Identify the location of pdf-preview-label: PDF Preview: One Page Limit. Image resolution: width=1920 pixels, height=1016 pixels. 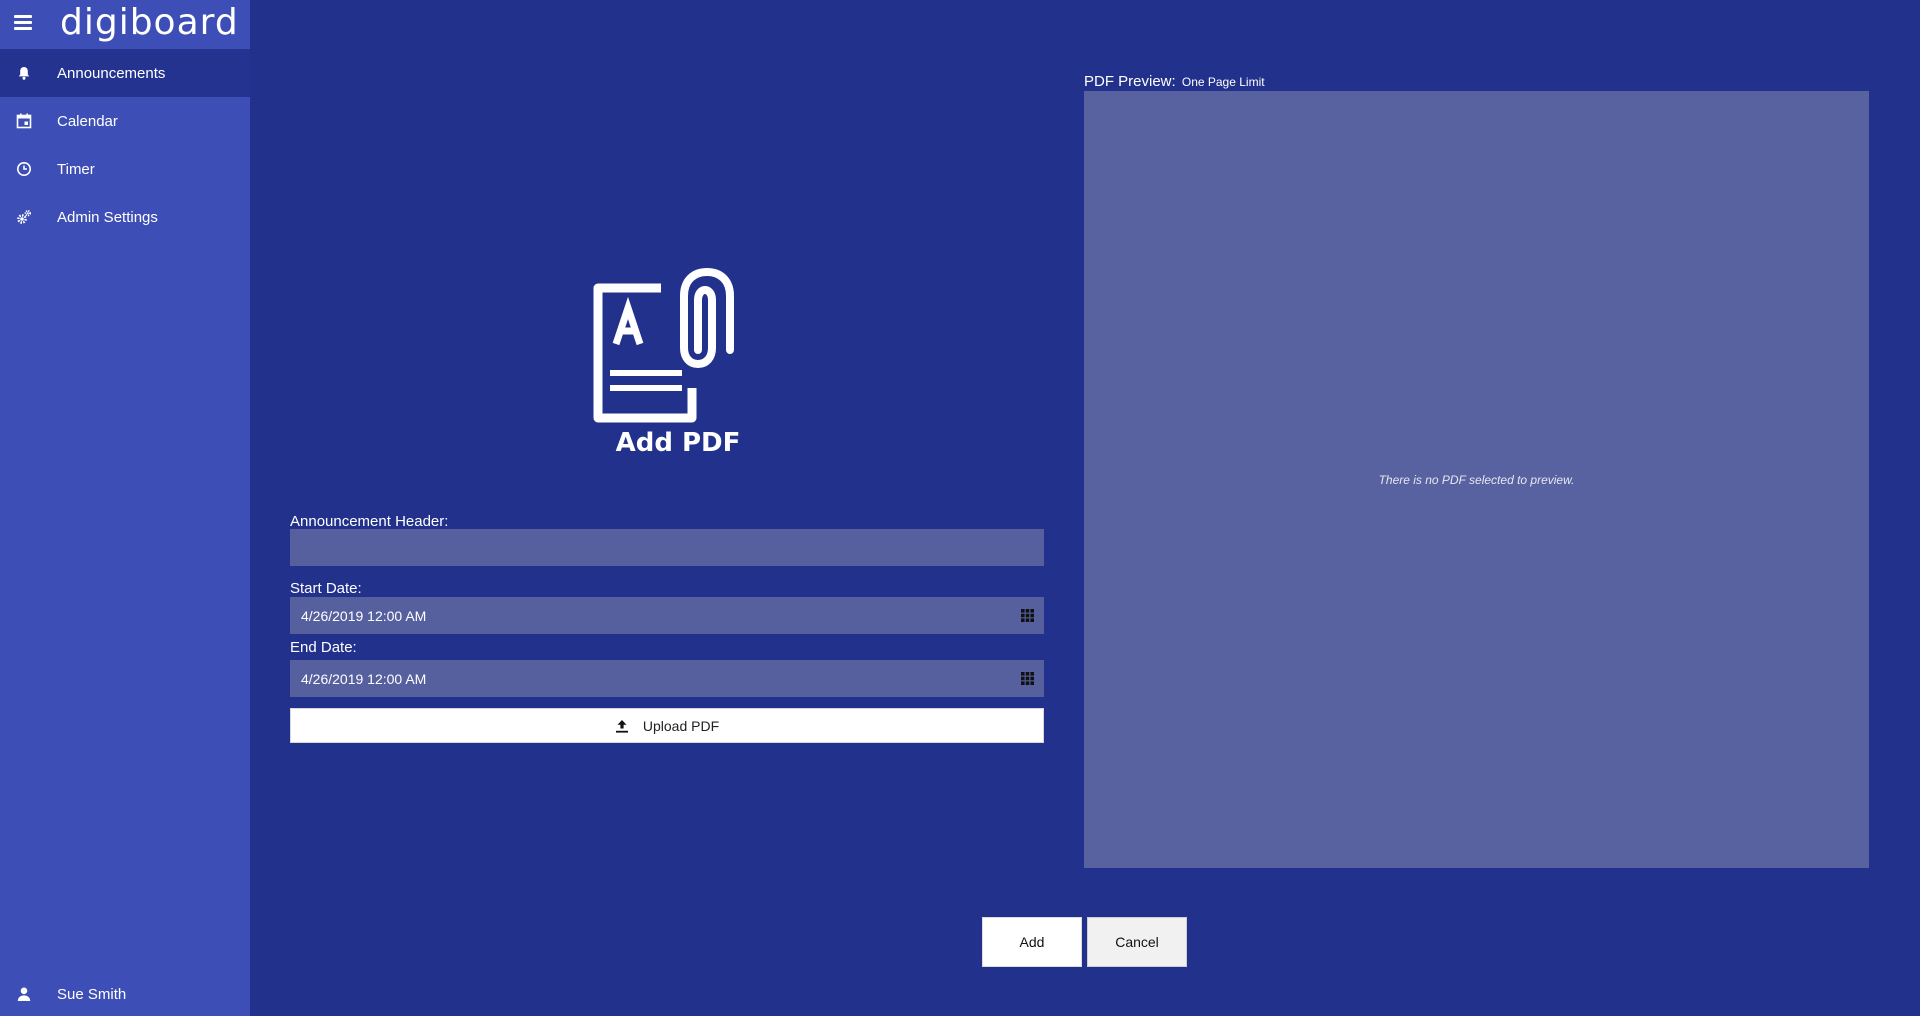
(1174, 81).